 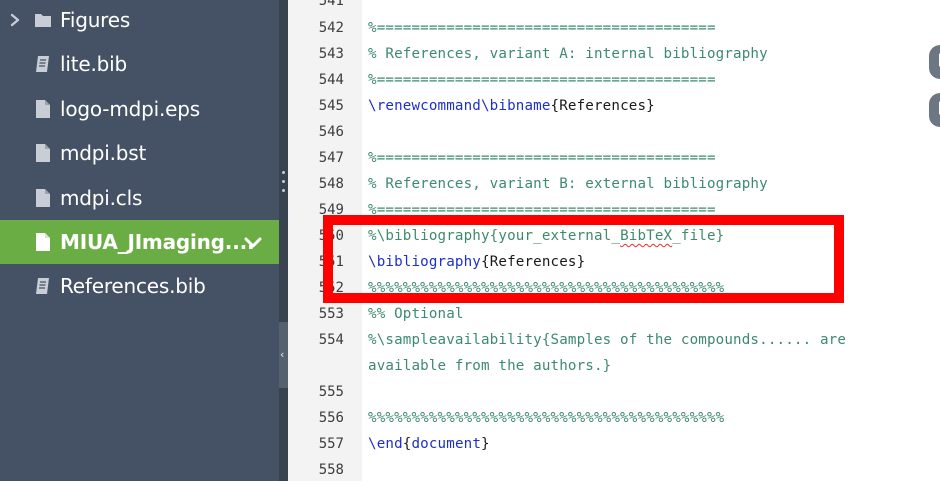 I want to click on code-text: \end{document}, so click(x=429, y=444).